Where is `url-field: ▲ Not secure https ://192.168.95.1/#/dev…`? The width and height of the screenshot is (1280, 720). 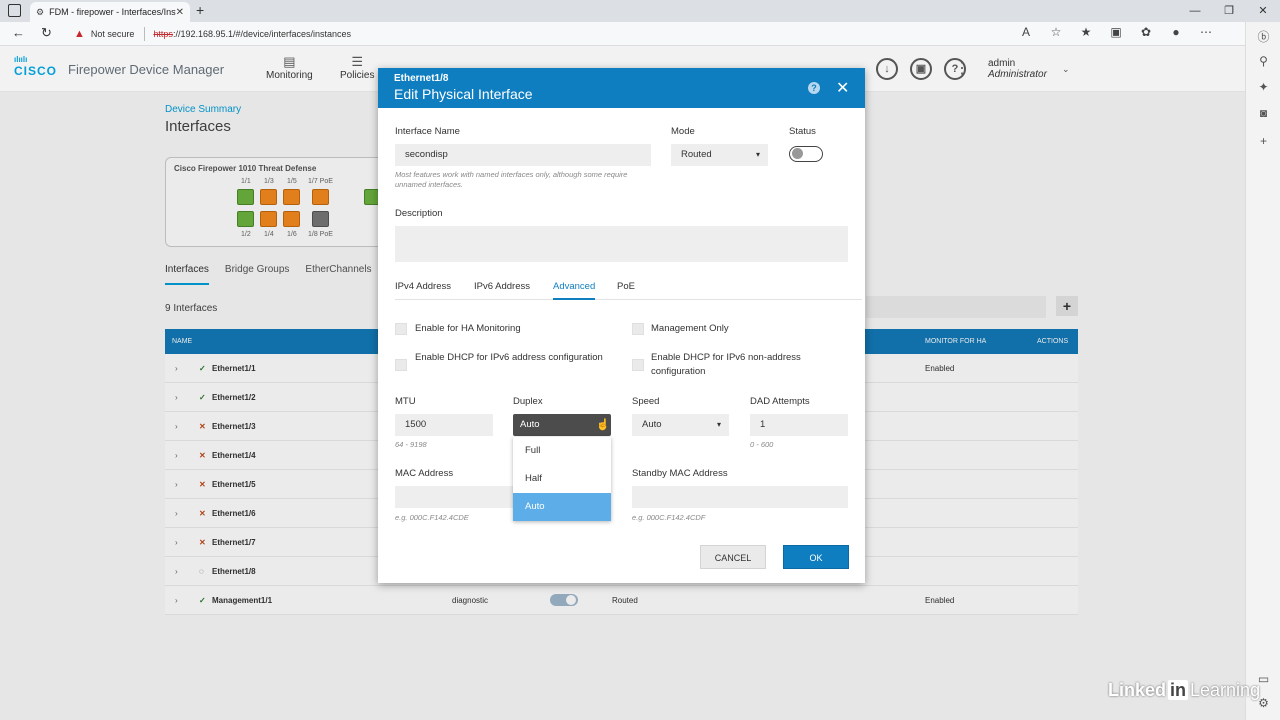 url-field: ▲ Not secure https ://192.168.95.1/#/dev… is located at coordinates (212, 34).